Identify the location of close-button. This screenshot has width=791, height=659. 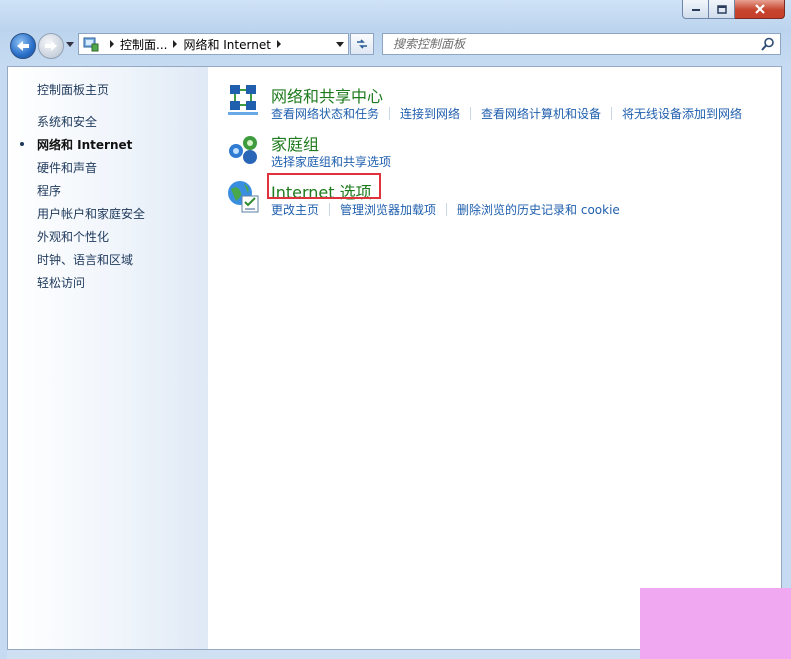
(760, 9).